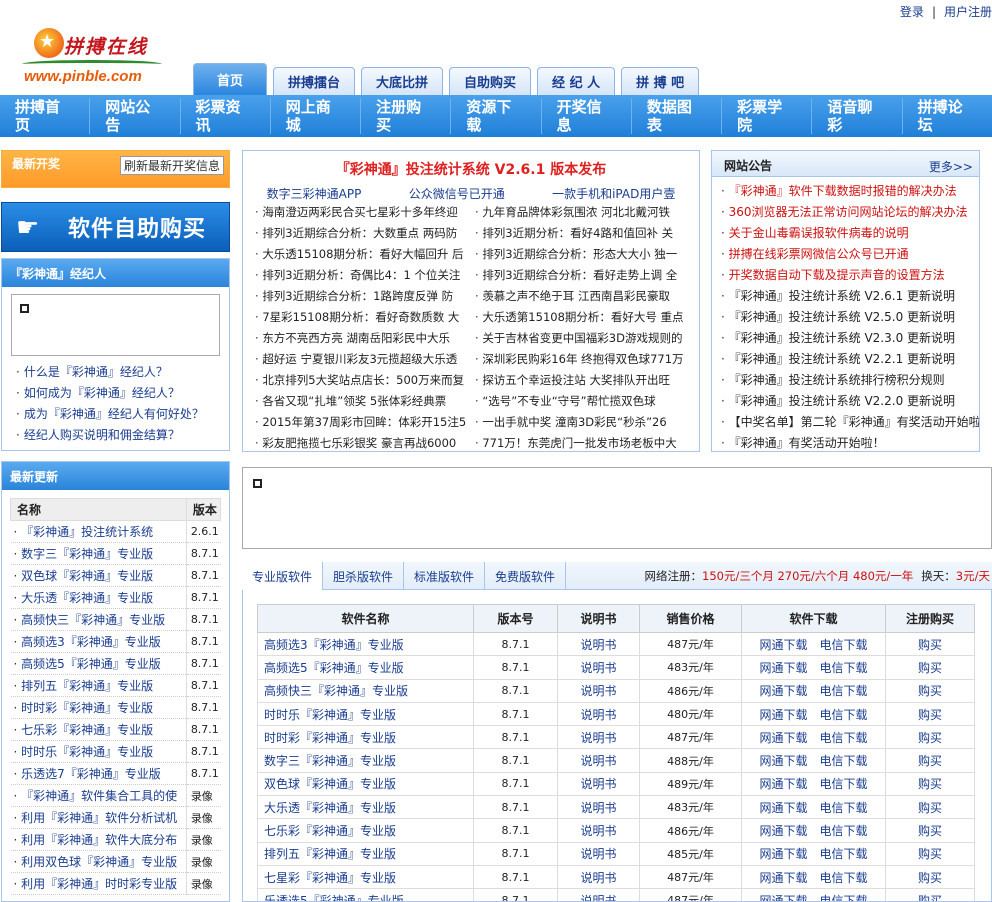 This screenshot has width=992, height=902. What do you see at coordinates (93, 620) in the screenshot?
I see `update-item-link: 高频快三『彩神通』专业版` at bounding box center [93, 620].